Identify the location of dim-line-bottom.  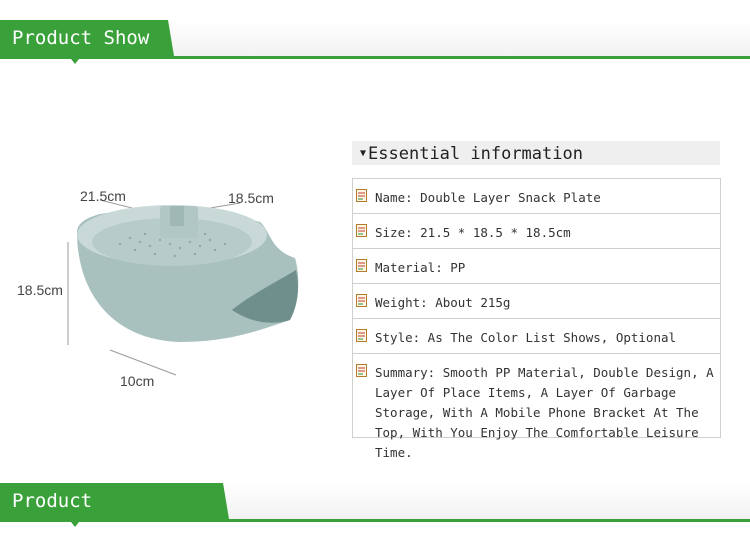
(143, 362).